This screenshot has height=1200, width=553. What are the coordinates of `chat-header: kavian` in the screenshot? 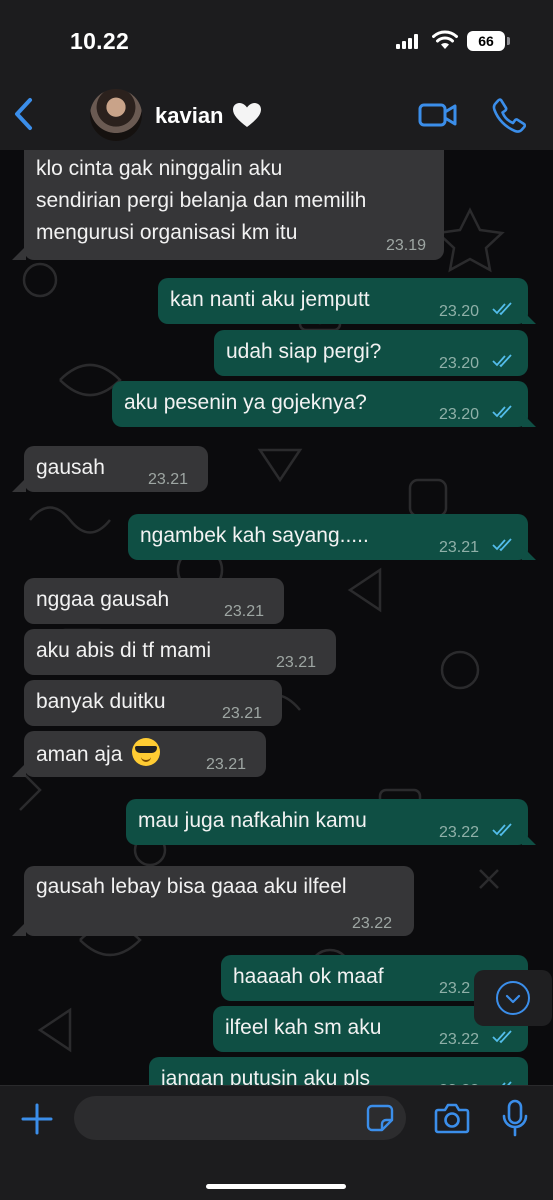 It's located at (276, 115).